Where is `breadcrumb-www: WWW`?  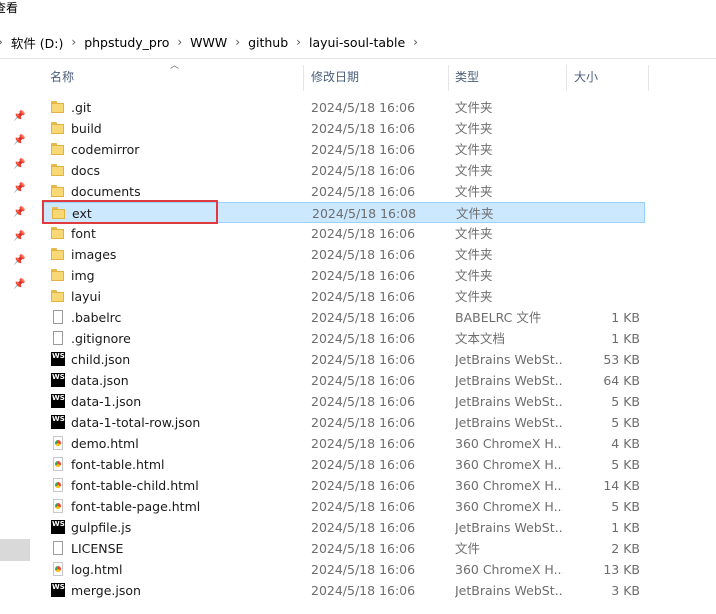
breadcrumb-www: WWW is located at coordinates (208, 42).